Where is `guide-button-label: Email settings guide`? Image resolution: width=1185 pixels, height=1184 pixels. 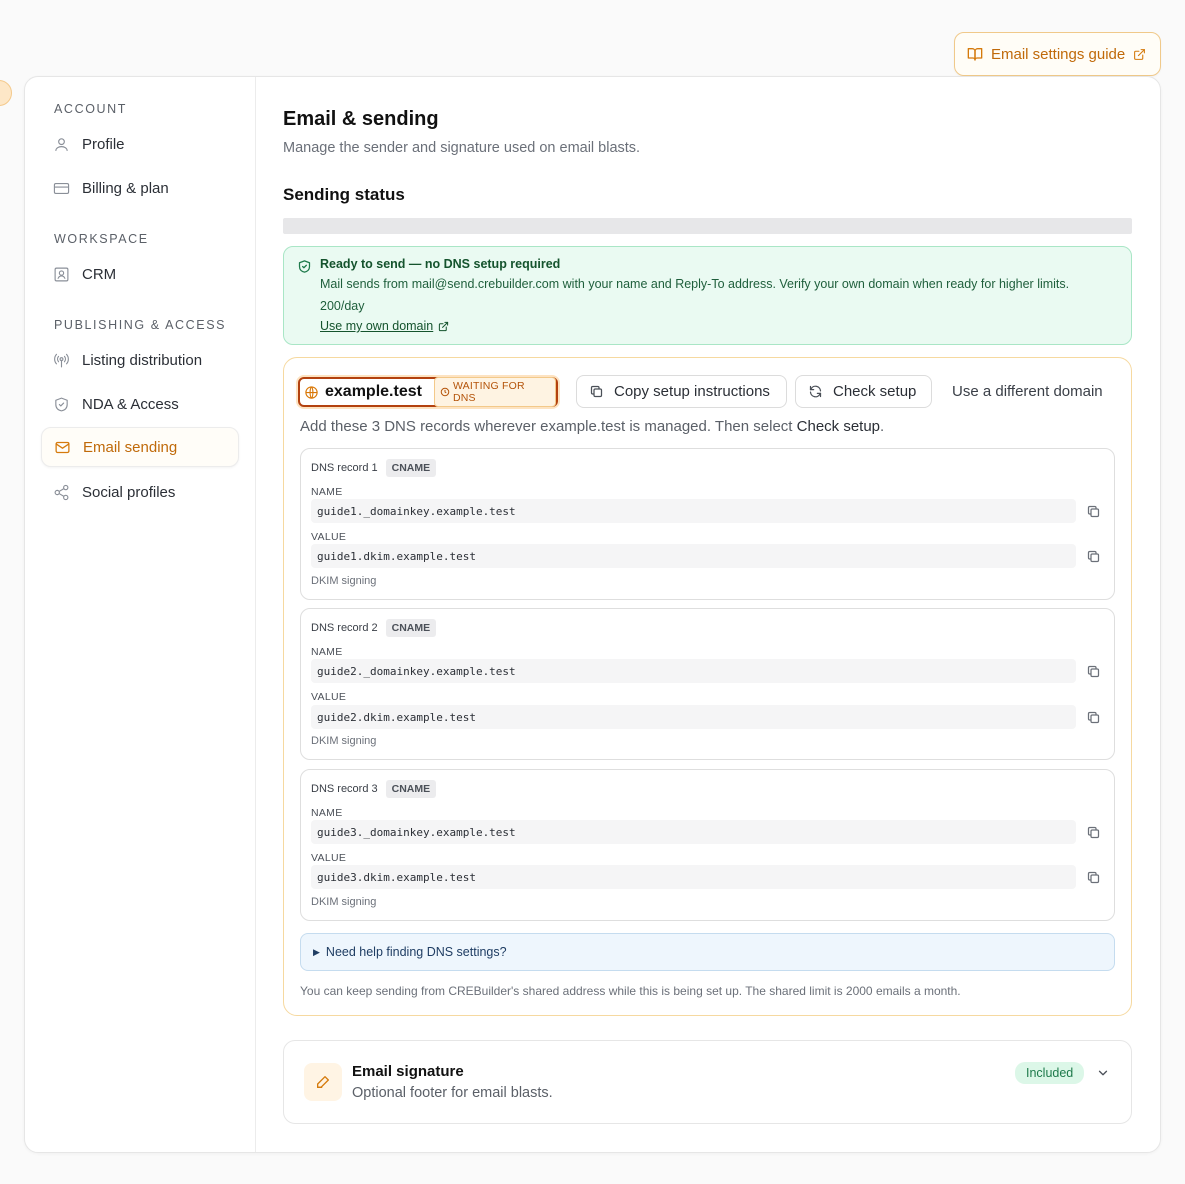
guide-button-label: Email settings guide is located at coordinates (1058, 54).